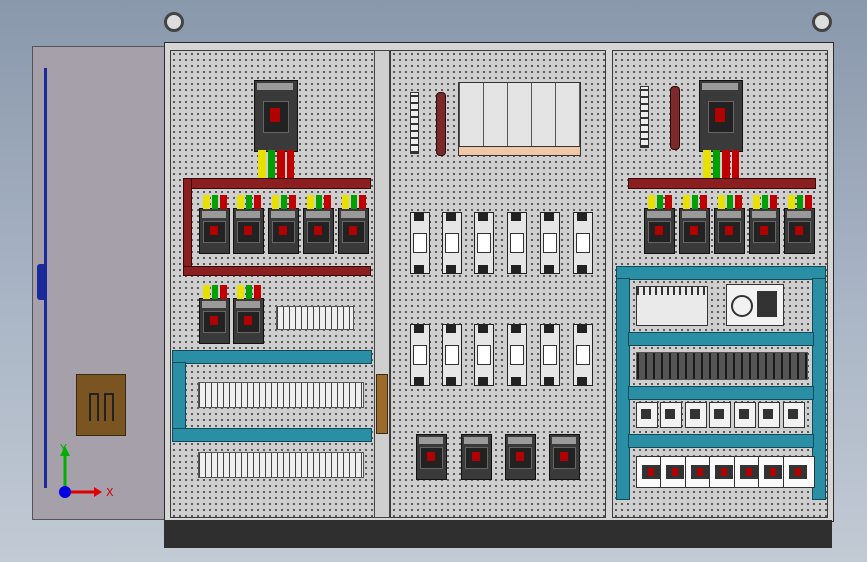 The height and width of the screenshot is (562, 867). What do you see at coordinates (41, 282) in the screenshot?
I see `door-latch` at bounding box center [41, 282].